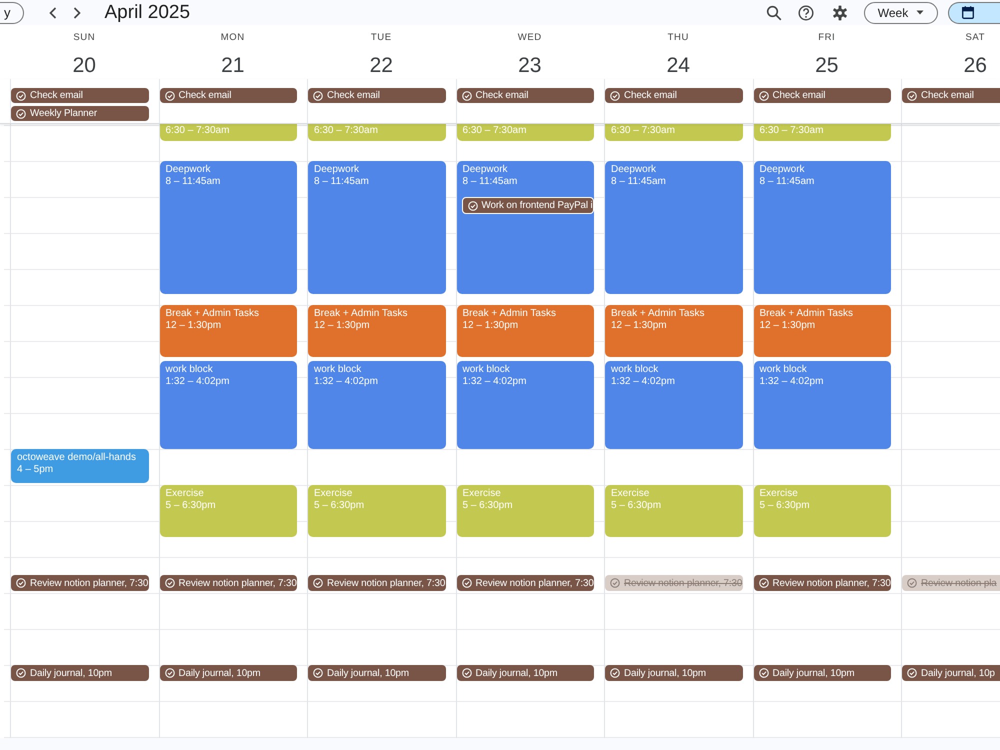  What do you see at coordinates (12, 13) in the screenshot?
I see `today-button: y` at bounding box center [12, 13].